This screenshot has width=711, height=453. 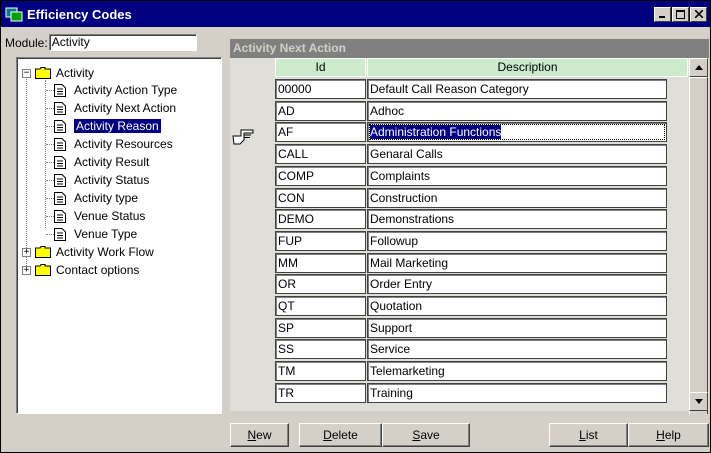 I want to click on module-row: Module: Activity, so click(x=101, y=42).